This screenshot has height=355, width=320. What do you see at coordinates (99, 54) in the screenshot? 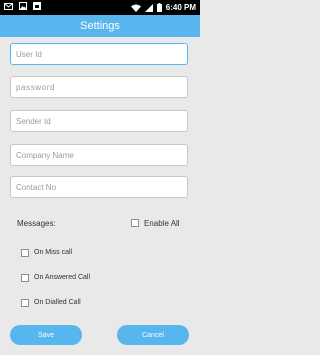
I see `user-id-input` at bounding box center [99, 54].